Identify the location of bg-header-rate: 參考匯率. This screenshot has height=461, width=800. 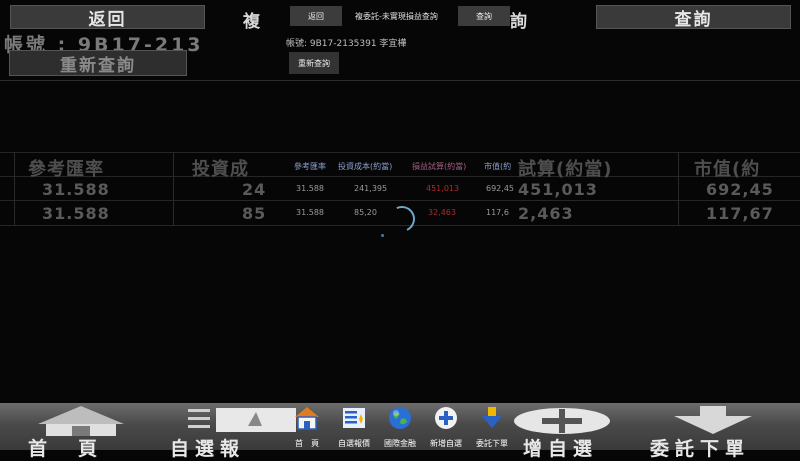
(66, 169).